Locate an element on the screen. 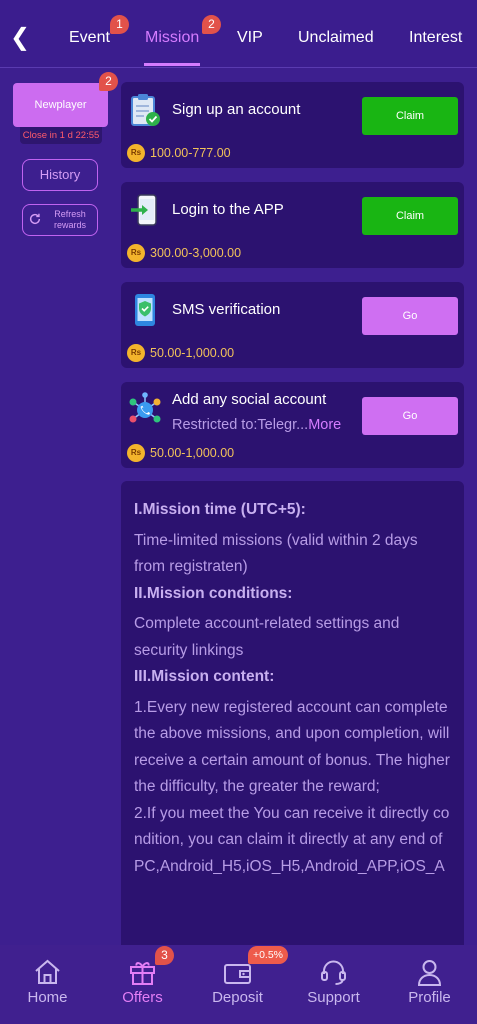 The height and width of the screenshot is (1024, 477). mission-restriction: Restricted to:Telegr...More is located at coordinates (256, 425).